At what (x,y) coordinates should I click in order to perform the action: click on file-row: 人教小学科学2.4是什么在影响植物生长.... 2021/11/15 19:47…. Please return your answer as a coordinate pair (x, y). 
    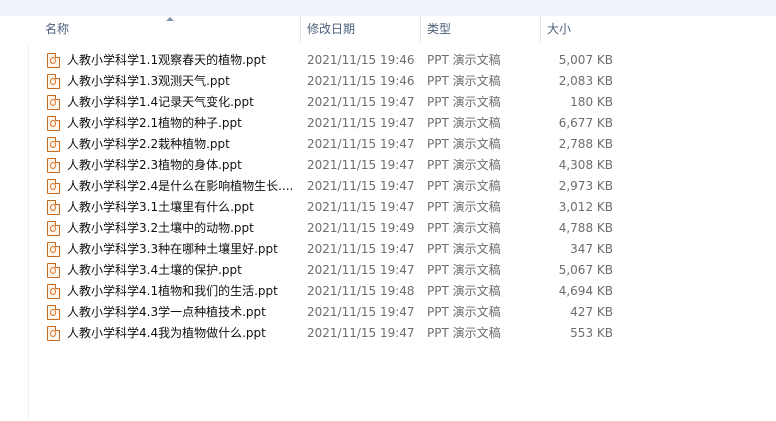
    Looking at the image, I should click on (328, 186).